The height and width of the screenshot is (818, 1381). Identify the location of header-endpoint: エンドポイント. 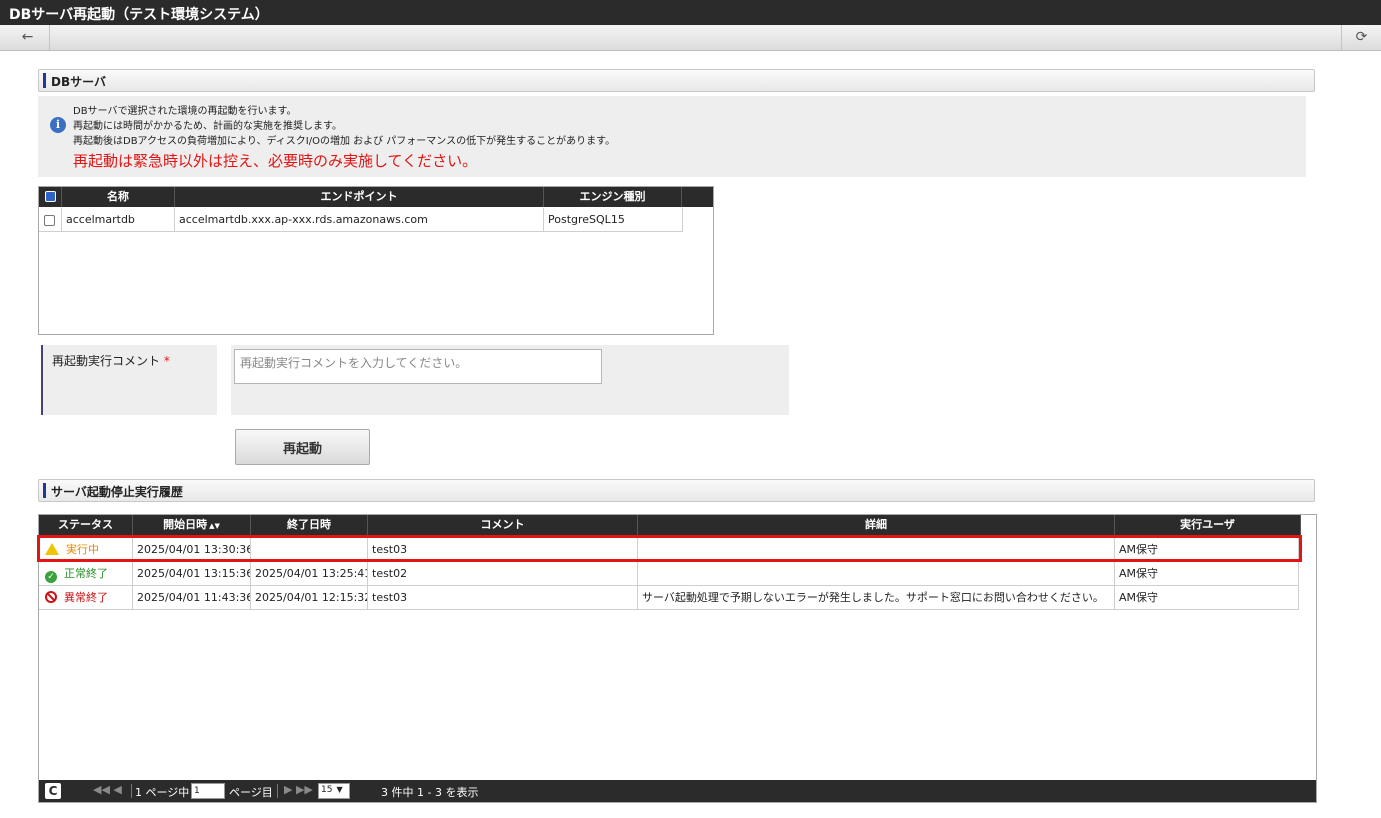
(359, 197).